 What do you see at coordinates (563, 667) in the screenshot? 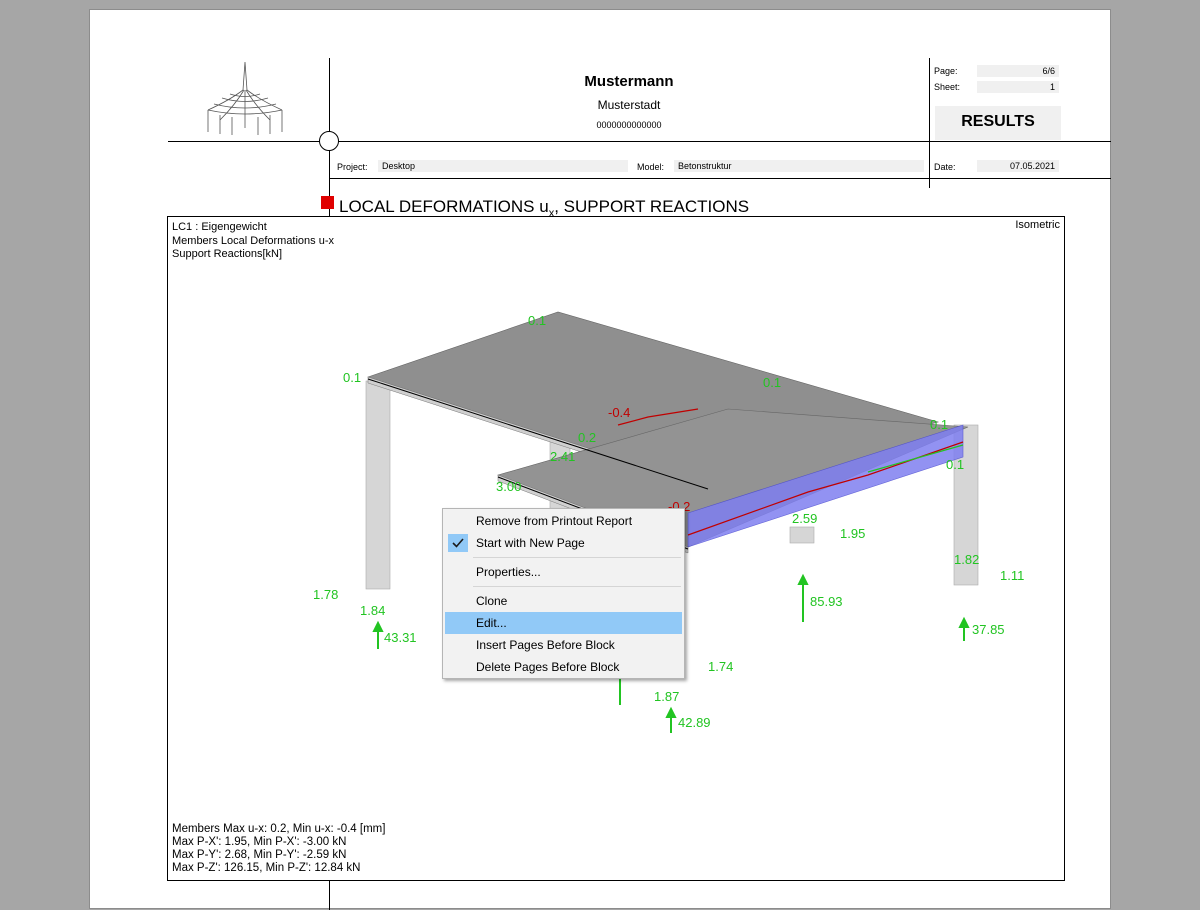
I see `menu-item-delete-pages: Delete Pages Before Block` at bounding box center [563, 667].